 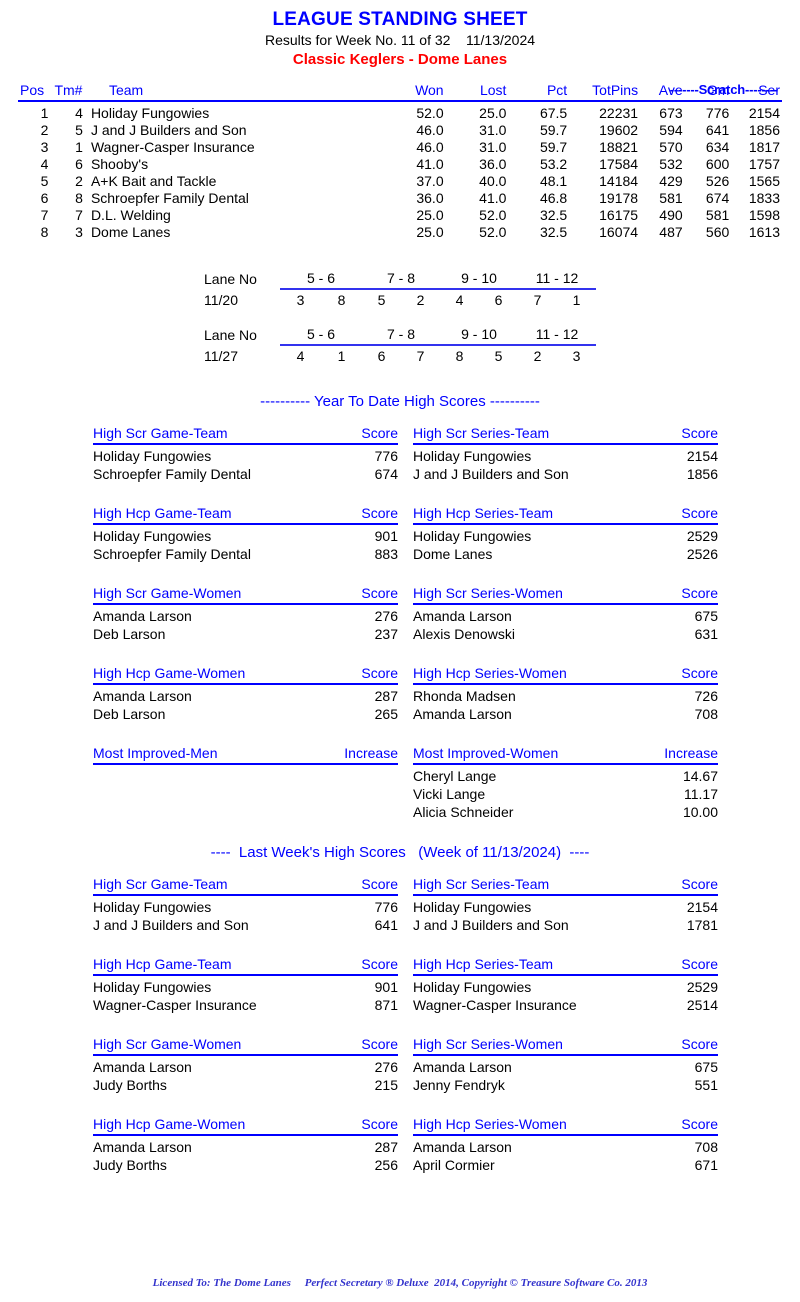 What do you see at coordinates (169, 198) in the screenshot?
I see `cell-team: Schroepfer Family Dental` at bounding box center [169, 198].